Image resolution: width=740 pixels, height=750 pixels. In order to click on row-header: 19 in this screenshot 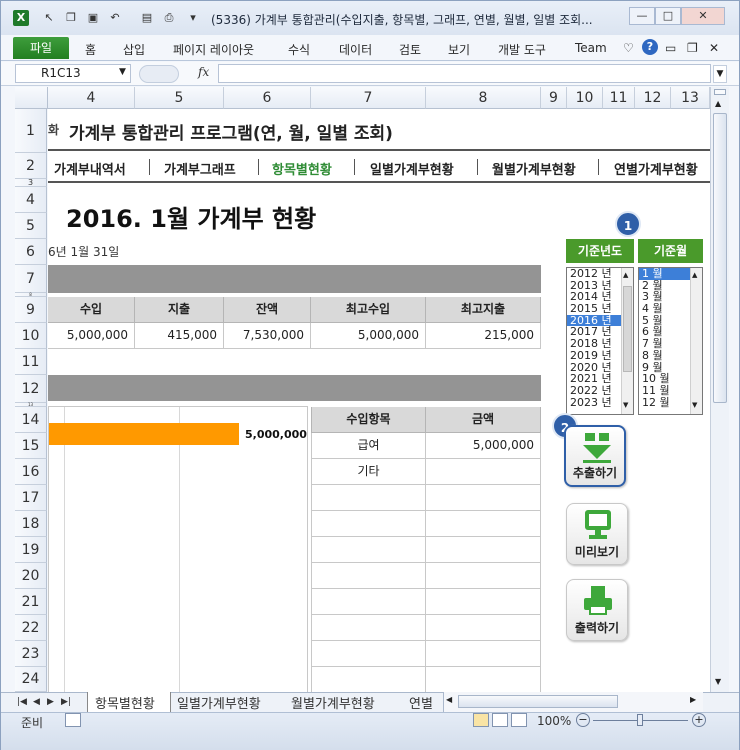, I will do `click(31, 550)`.